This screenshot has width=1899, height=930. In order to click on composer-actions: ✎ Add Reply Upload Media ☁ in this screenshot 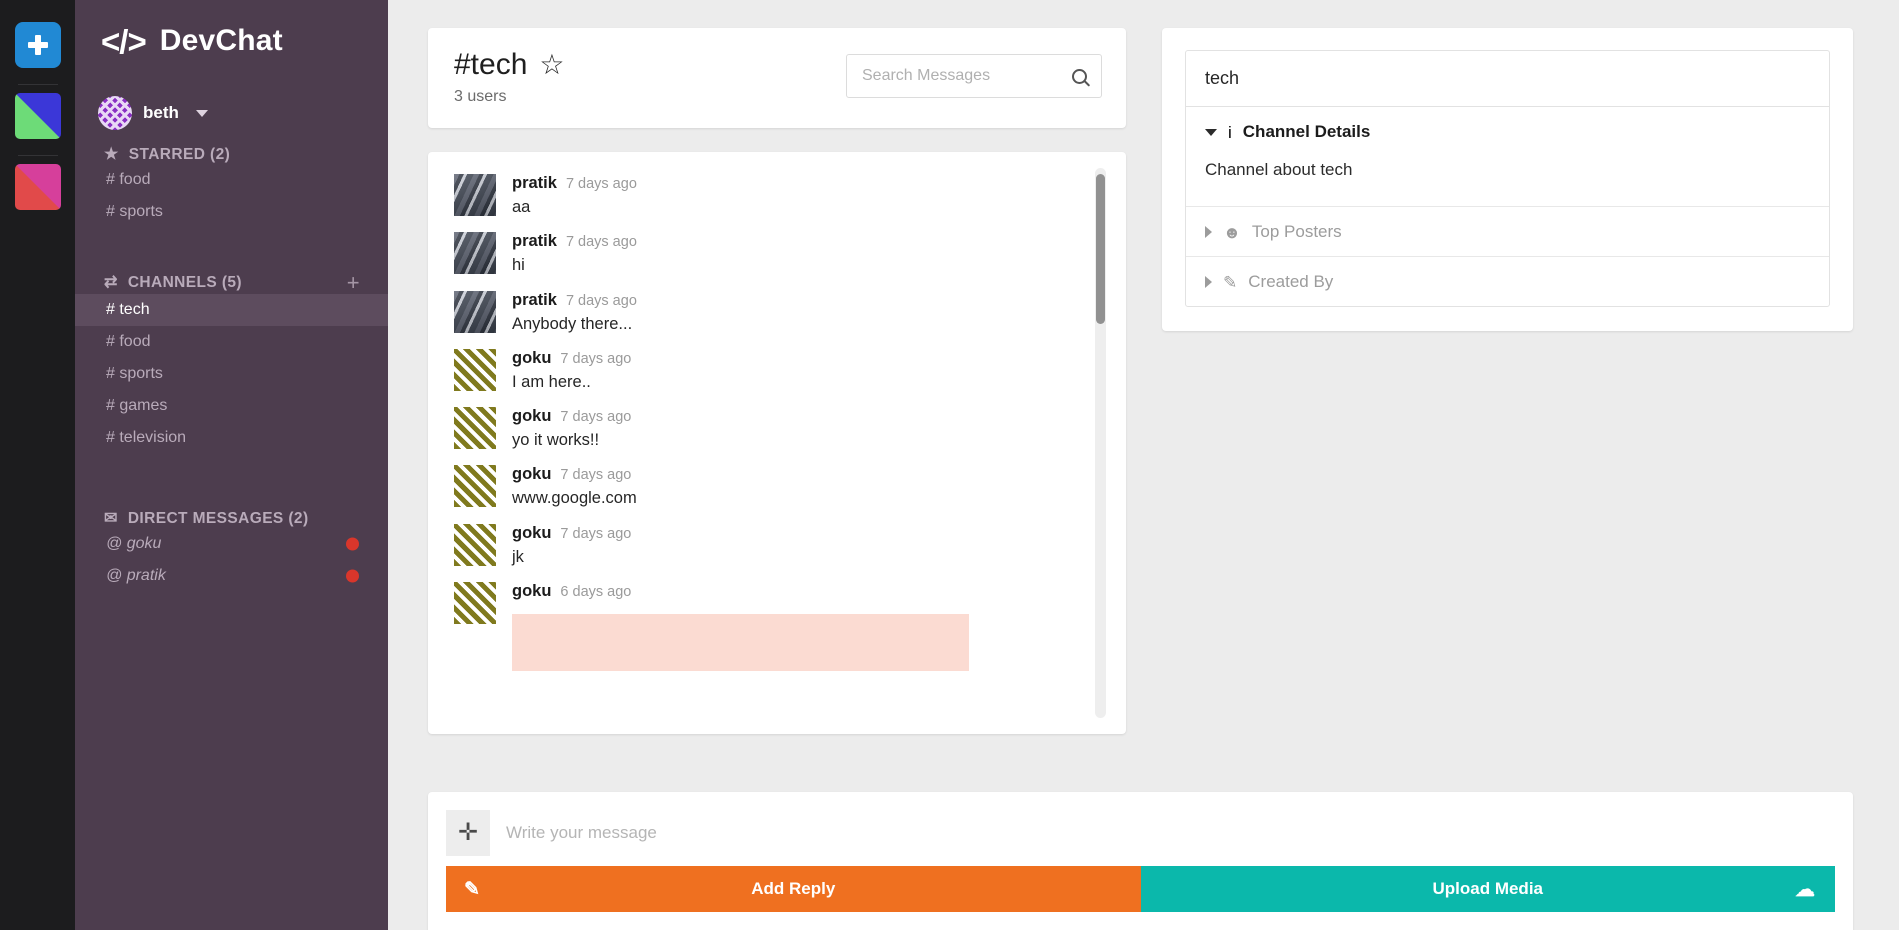, I will do `click(1140, 889)`.